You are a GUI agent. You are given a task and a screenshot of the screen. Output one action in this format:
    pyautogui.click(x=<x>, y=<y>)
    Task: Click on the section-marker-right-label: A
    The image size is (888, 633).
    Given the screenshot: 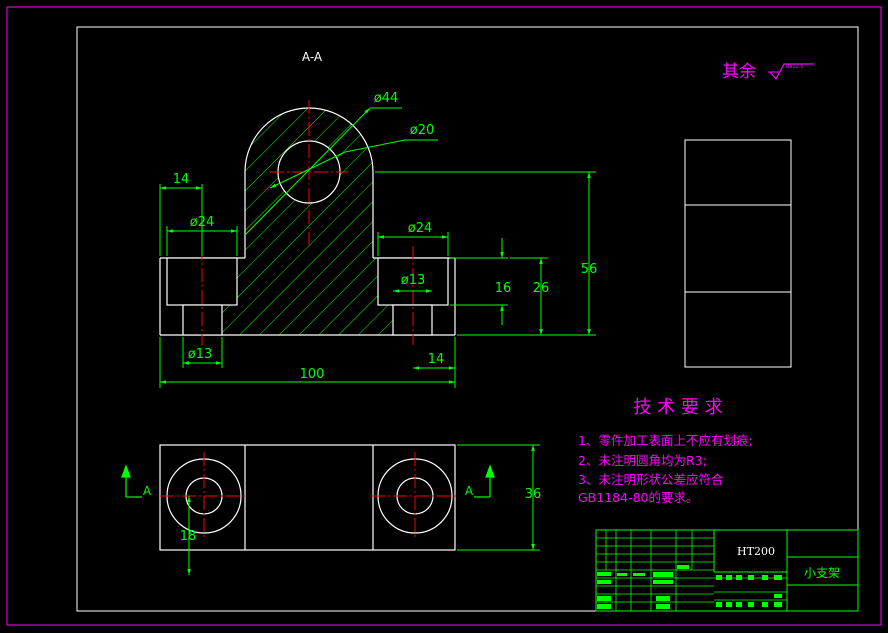 What is the action you would take?
    pyautogui.click(x=469, y=491)
    